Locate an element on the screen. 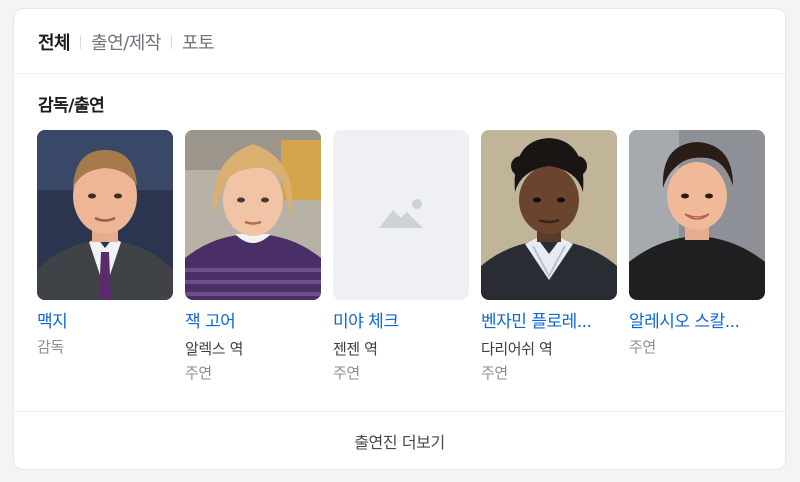 The image size is (800, 482). tab-cast-crew: 출연/제작 is located at coordinates (126, 42).